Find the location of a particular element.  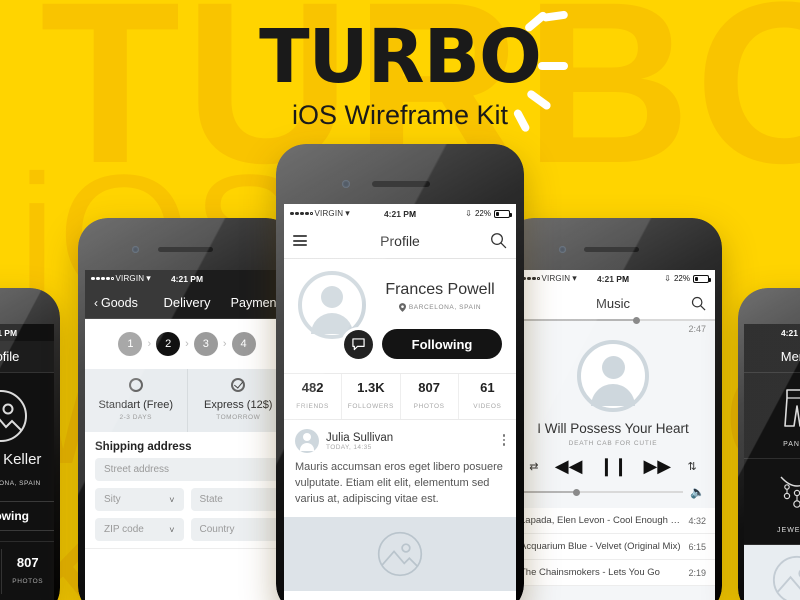

zip-select: ZIP code ˅ is located at coordinates (139, 529).